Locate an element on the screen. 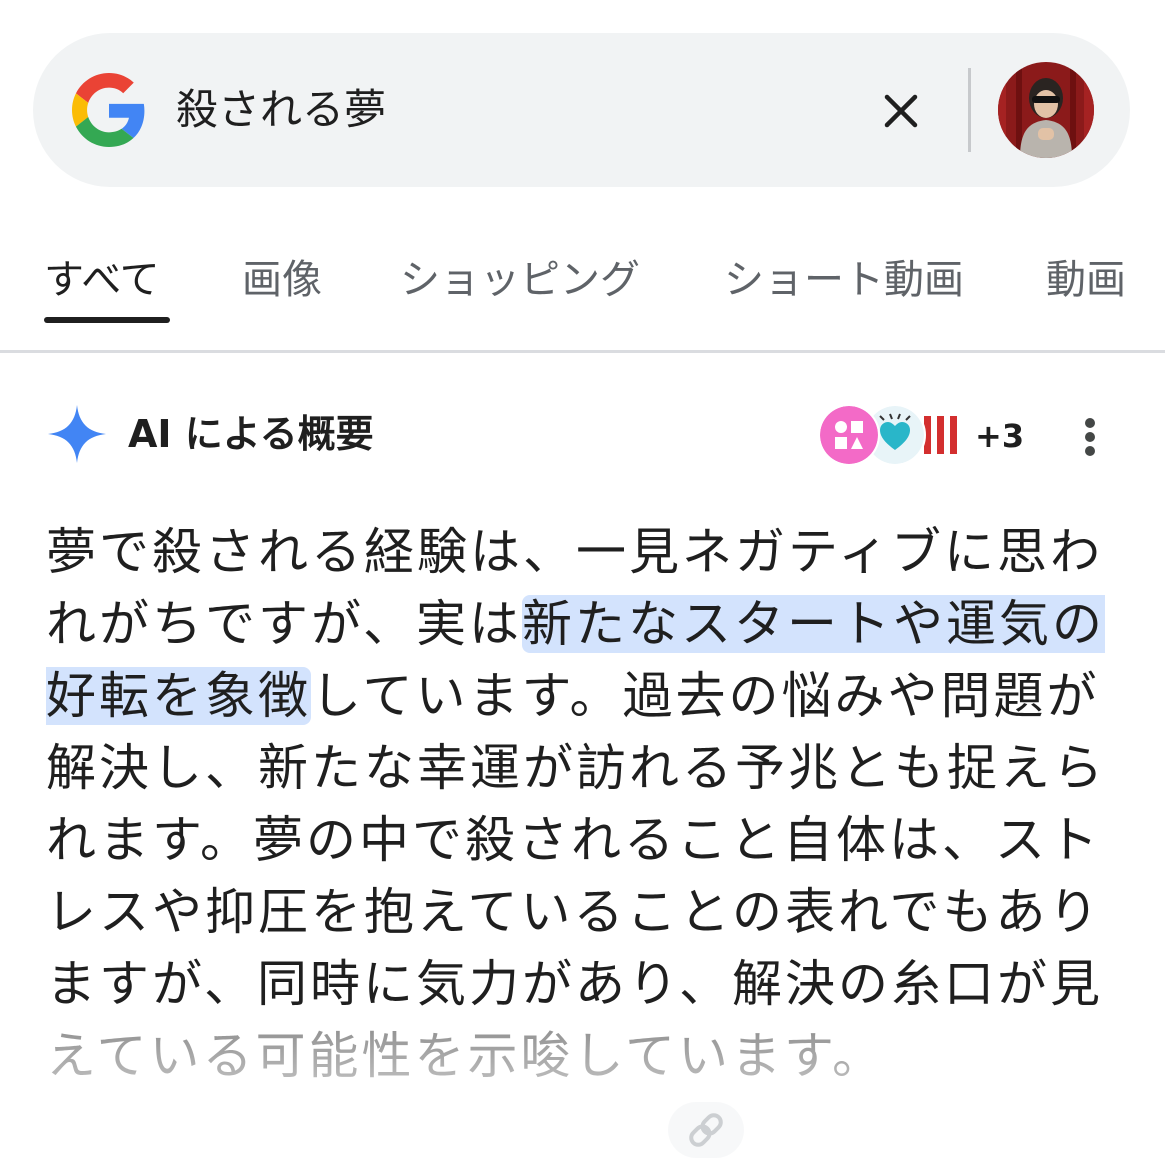  more-vert-icon is located at coordinates (1090, 437).